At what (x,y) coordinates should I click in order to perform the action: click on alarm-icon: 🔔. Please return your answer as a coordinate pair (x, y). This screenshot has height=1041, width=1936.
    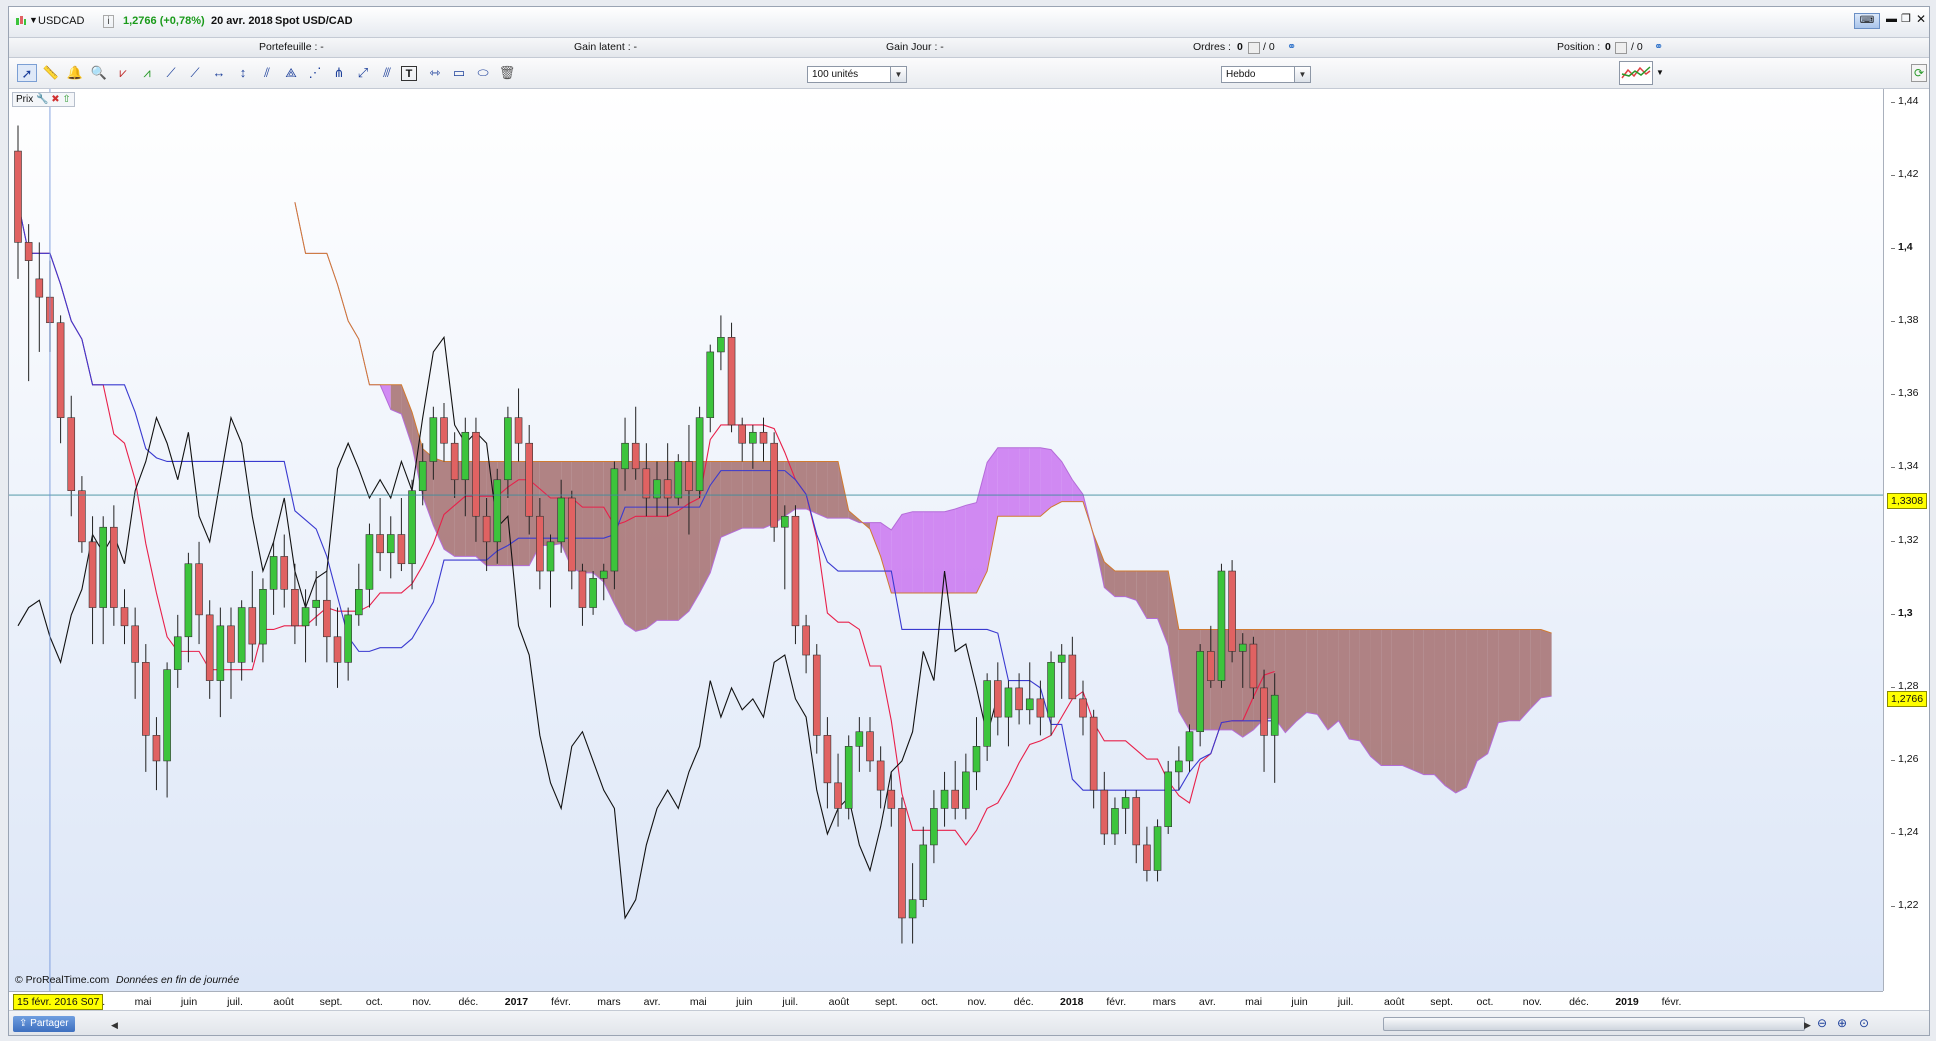
    Looking at the image, I should click on (75, 73).